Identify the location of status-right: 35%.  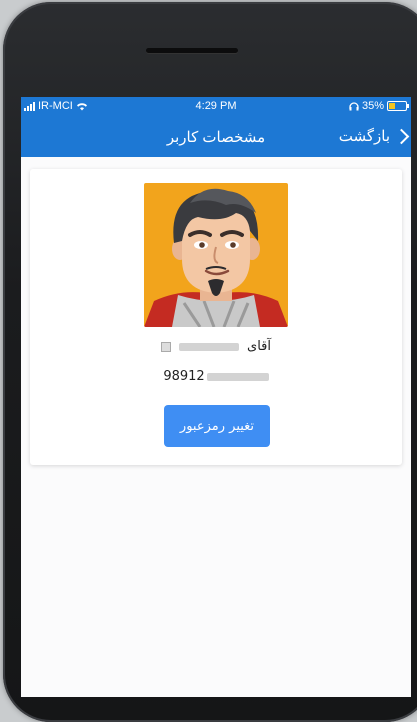
(379, 106).